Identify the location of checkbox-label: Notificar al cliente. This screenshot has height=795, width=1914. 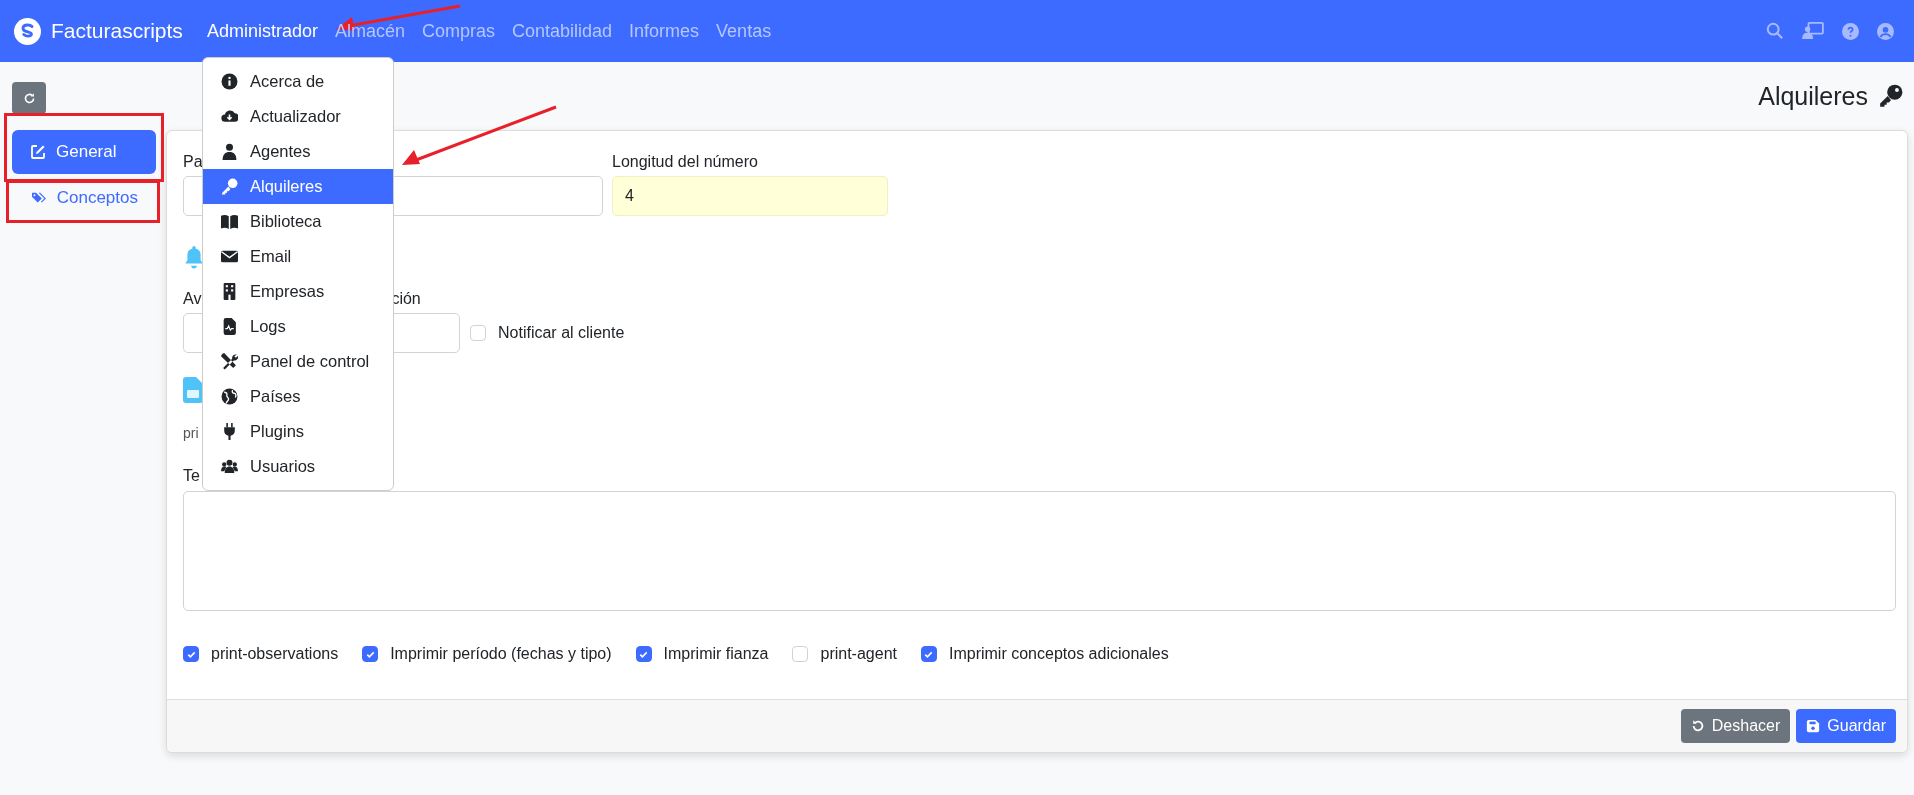
(561, 333).